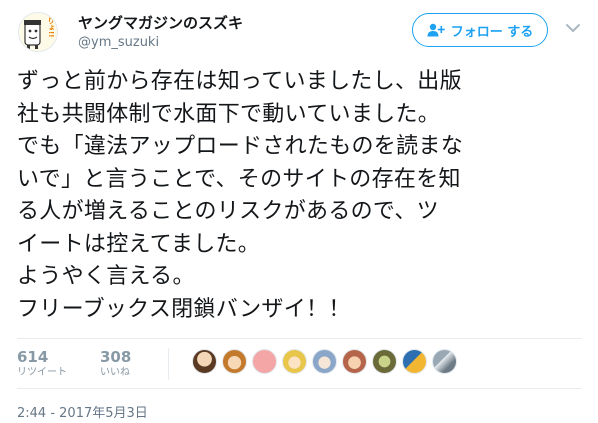  I want to click on retweet-count: 614, so click(33, 357).